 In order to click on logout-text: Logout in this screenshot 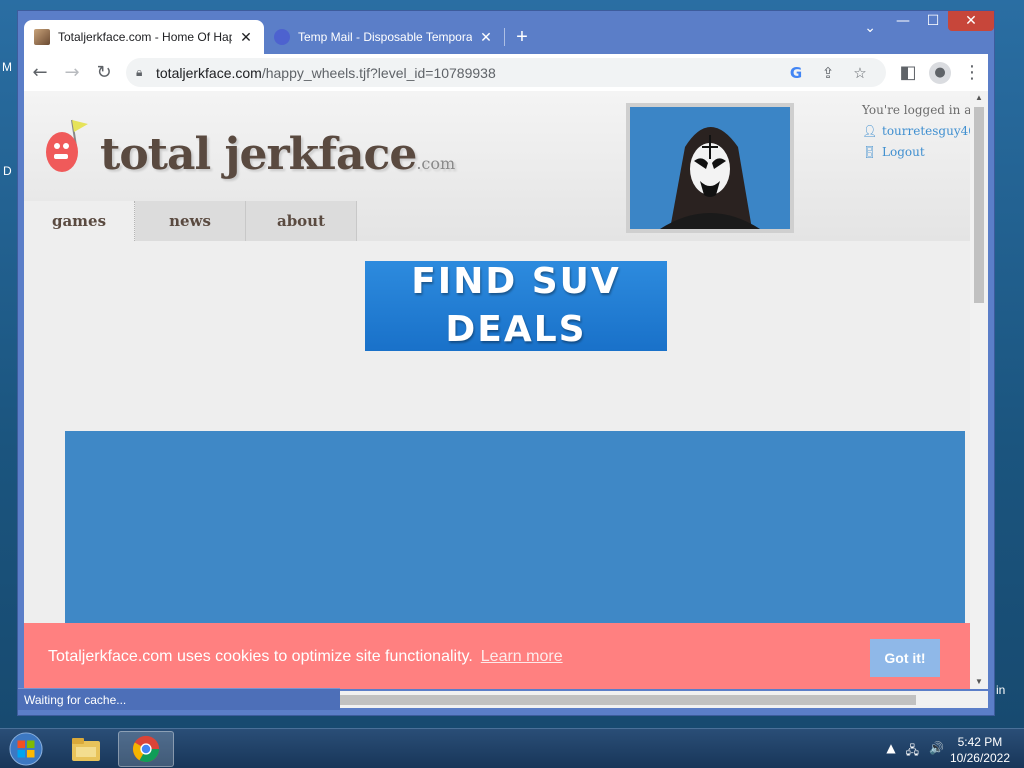, I will do `click(903, 152)`.